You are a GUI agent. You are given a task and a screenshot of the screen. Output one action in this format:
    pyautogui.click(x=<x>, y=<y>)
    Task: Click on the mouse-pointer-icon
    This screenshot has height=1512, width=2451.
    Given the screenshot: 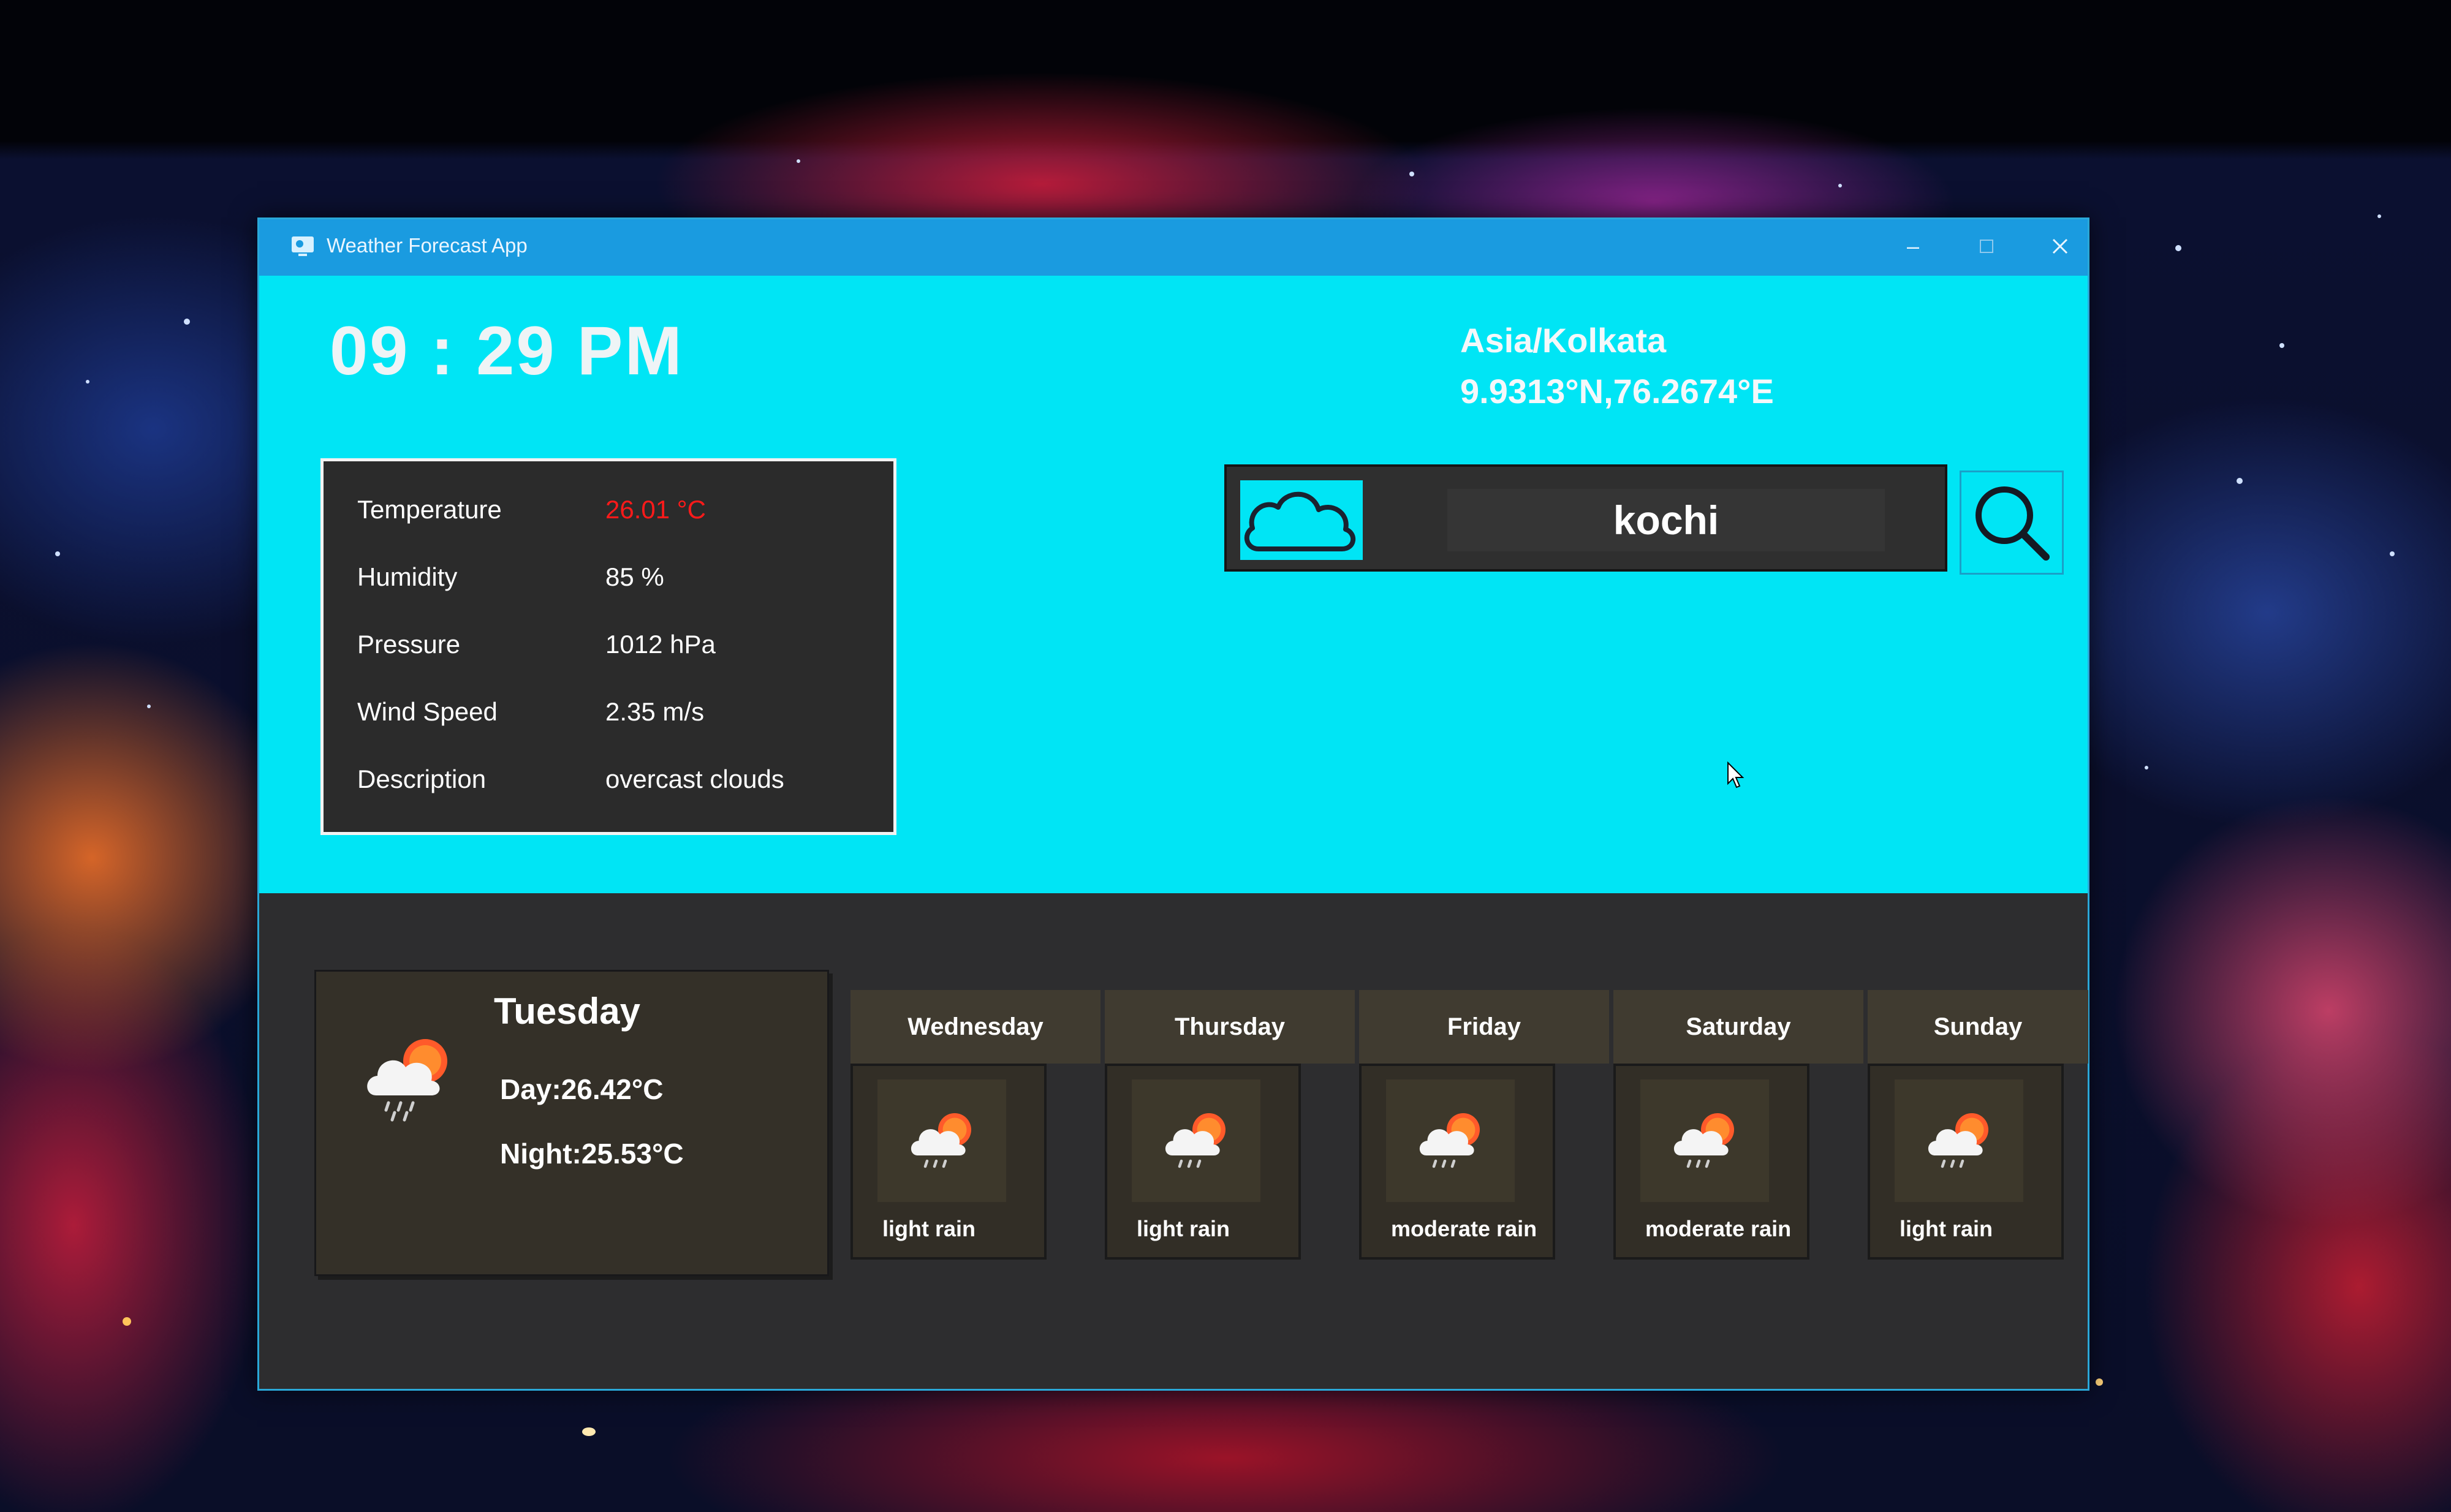 What is the action you would take?
    pyautogui.click(x=1735, y=775)
    